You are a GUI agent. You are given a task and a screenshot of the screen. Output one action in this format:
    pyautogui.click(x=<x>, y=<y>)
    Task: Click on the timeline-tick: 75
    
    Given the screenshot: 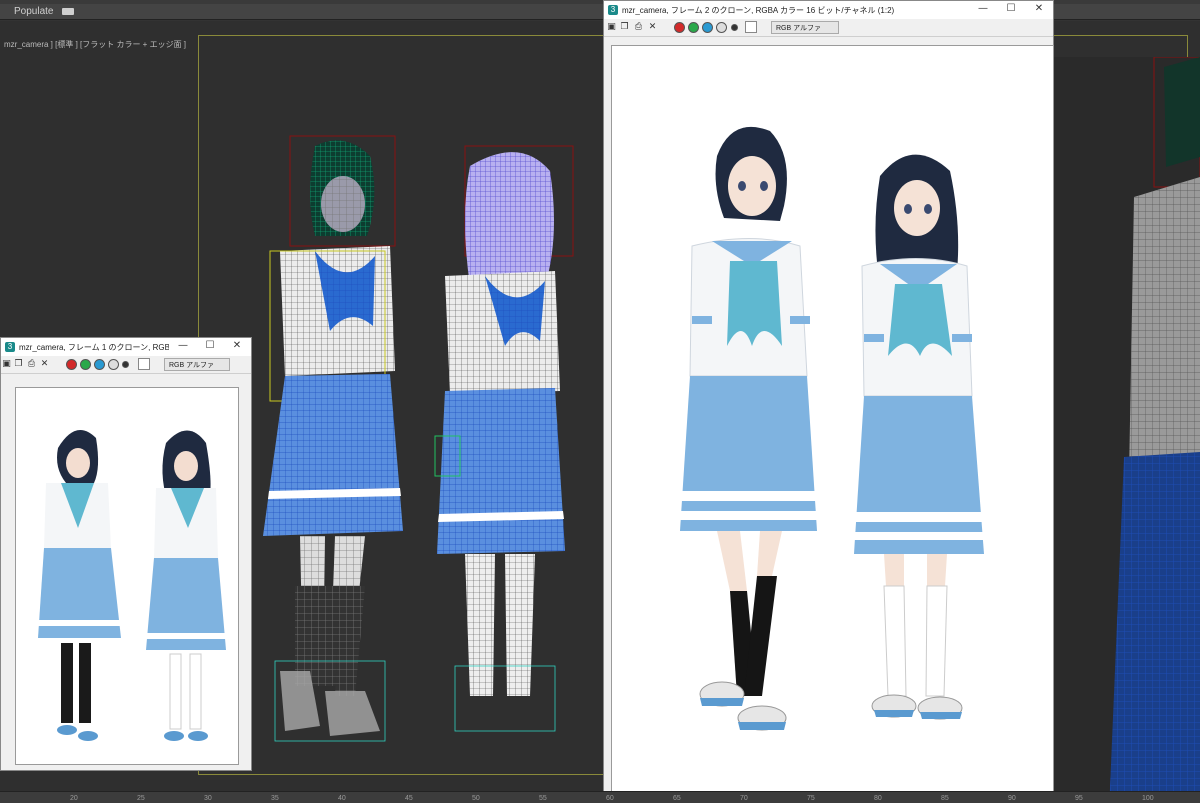 What is the action you would take?
    pyautogui.click(x=811, y=798)
    